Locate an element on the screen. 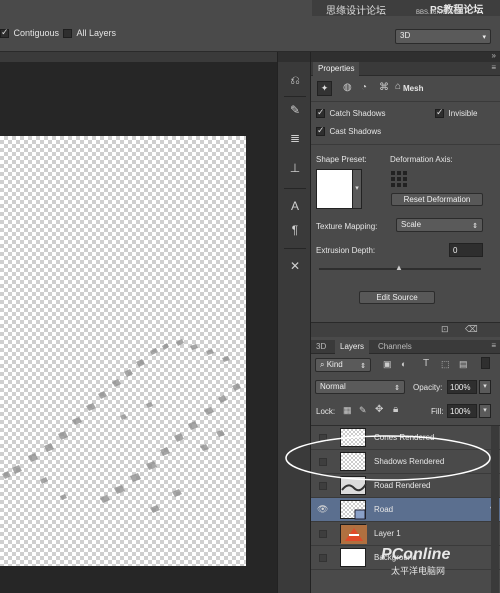 The height and width of the screenshot is (593, 500). clone-source-icon: ⊥ is located at coordinates (295, 168).